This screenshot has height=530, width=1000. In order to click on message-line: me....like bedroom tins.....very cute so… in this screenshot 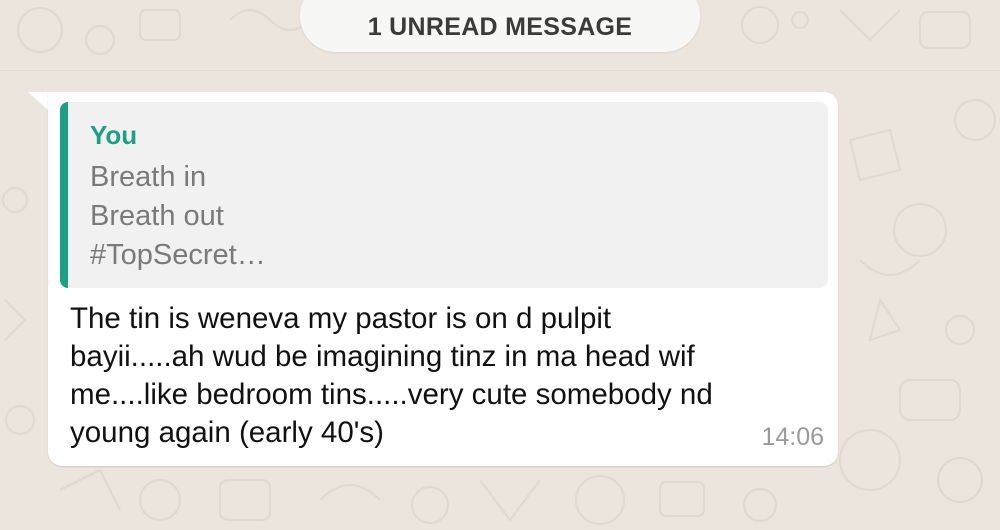, I will do `click(391, 394)`.